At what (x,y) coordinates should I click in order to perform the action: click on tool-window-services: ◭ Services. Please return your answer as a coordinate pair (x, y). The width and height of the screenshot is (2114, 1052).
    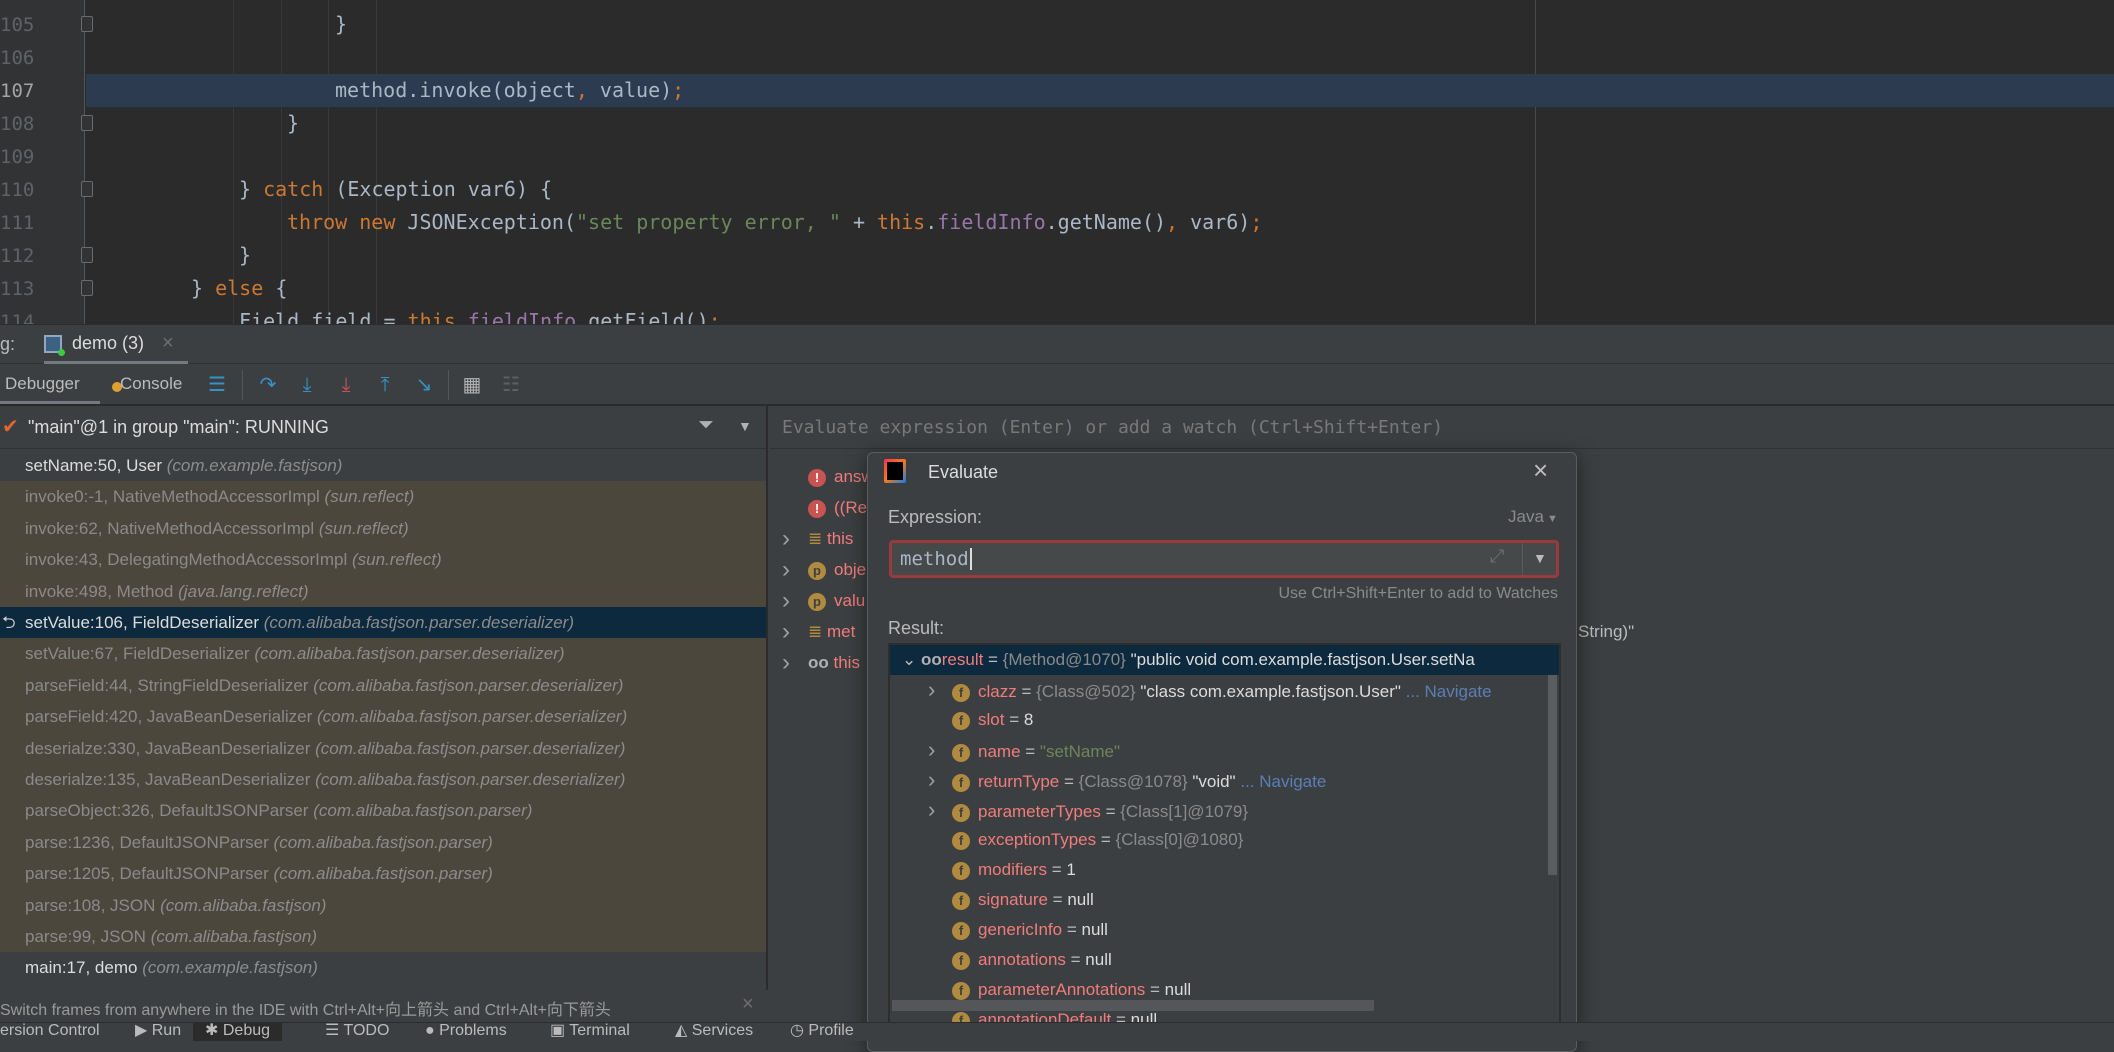
    Looking at the image, I should click on (714, 1032).